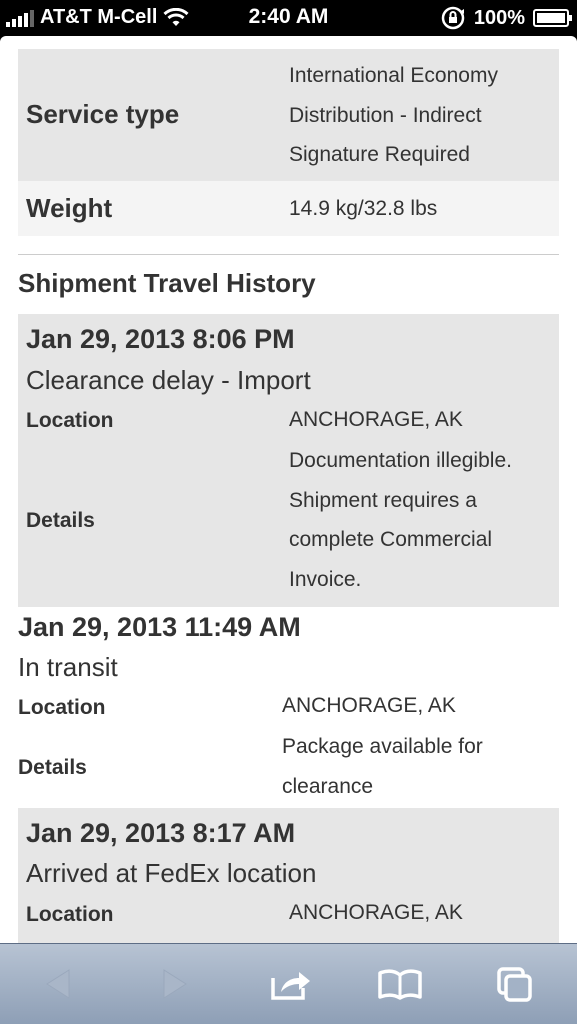  I want to click on divider, so click(288, 254).